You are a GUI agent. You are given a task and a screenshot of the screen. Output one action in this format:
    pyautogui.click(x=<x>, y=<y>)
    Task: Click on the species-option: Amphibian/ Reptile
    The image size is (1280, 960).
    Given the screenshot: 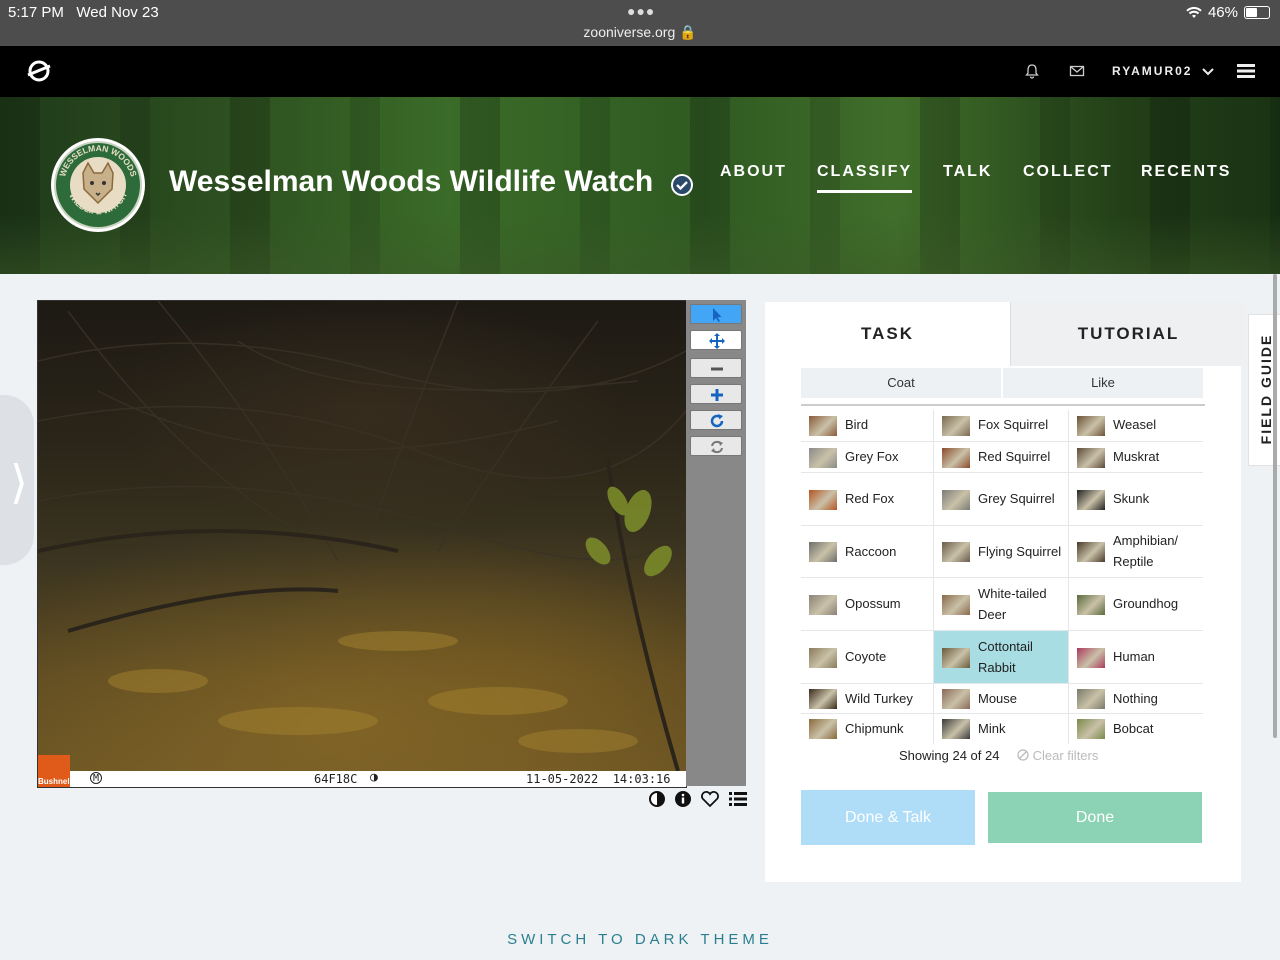 What is the action you would take?
    pyautogui.click(x=1136, y=552)
    